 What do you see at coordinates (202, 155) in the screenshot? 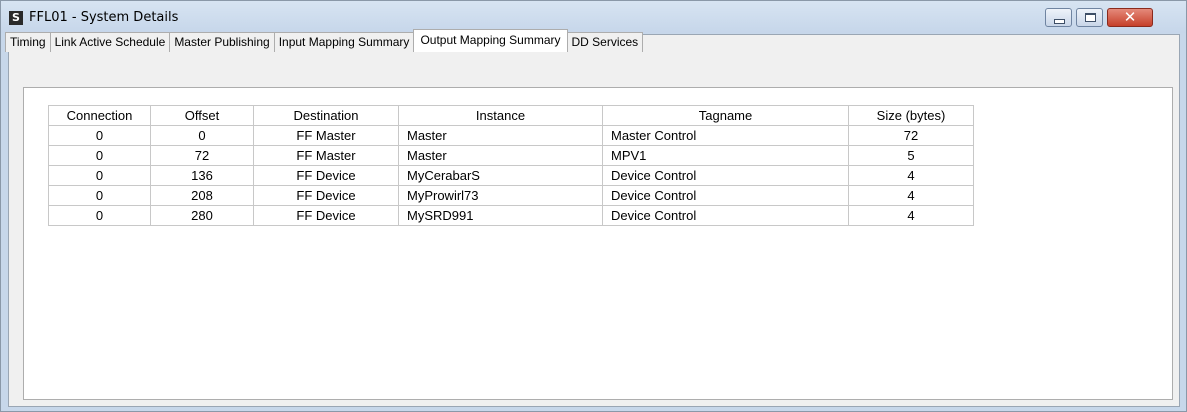
I see `cell-offset: 72` at bounding box center [202, 155].